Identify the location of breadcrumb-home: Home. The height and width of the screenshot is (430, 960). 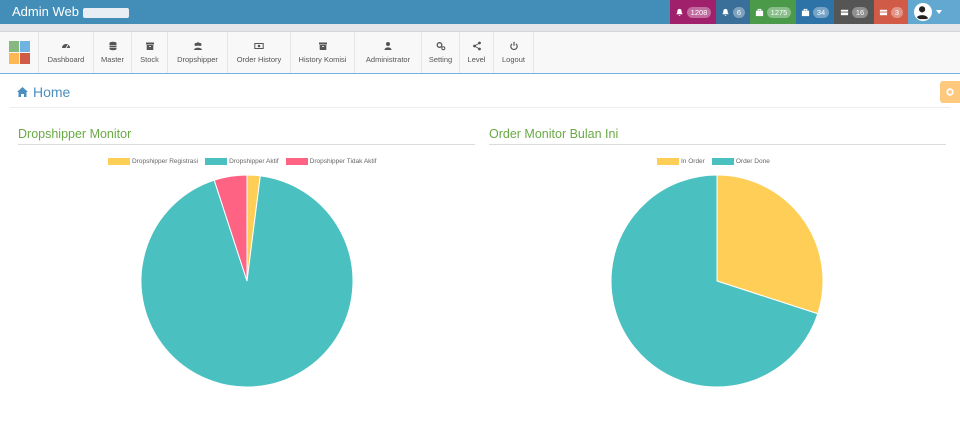
(52, 92).